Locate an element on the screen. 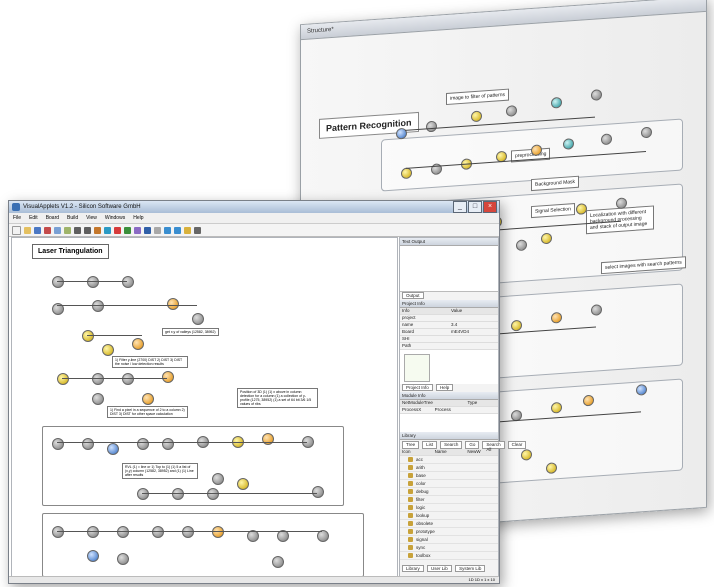  list-view-button: List is located at coordinates (430, 445).